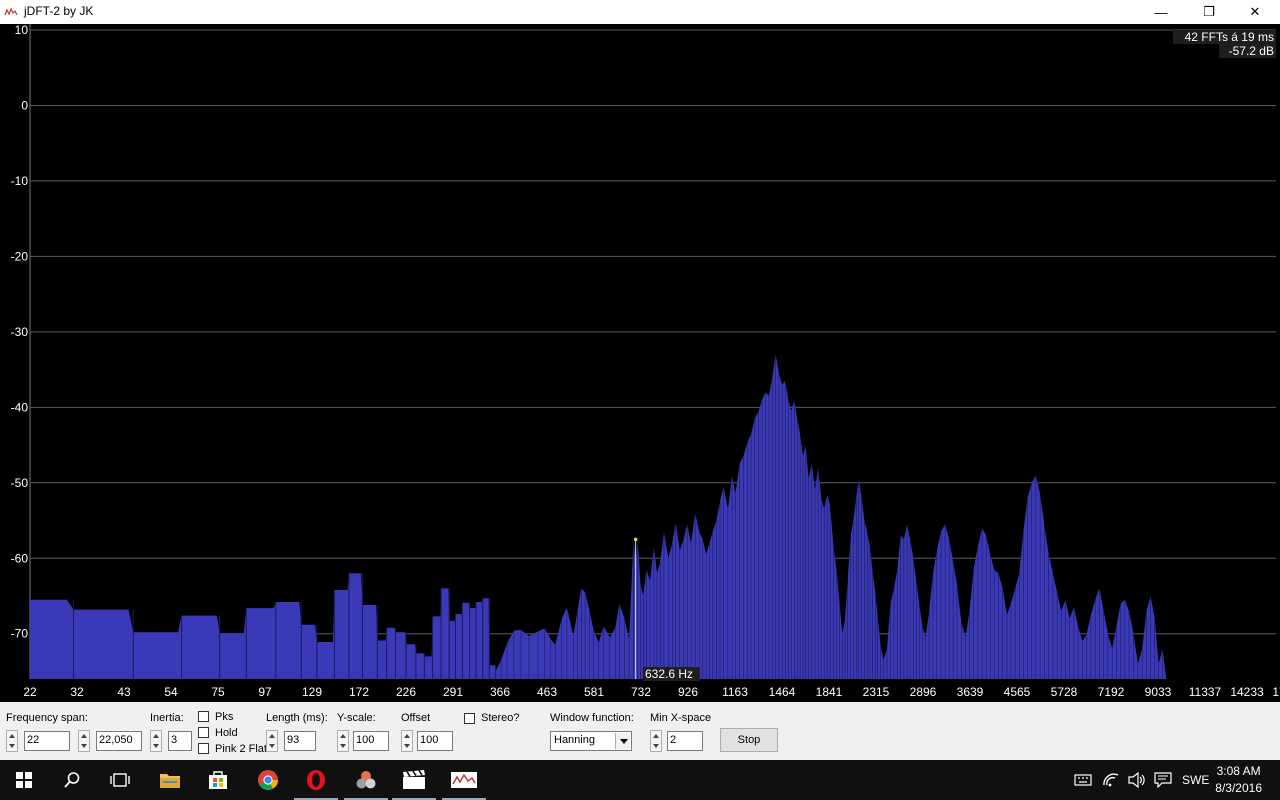  I want to click on y-tick-label: -20, so click(20, 256).